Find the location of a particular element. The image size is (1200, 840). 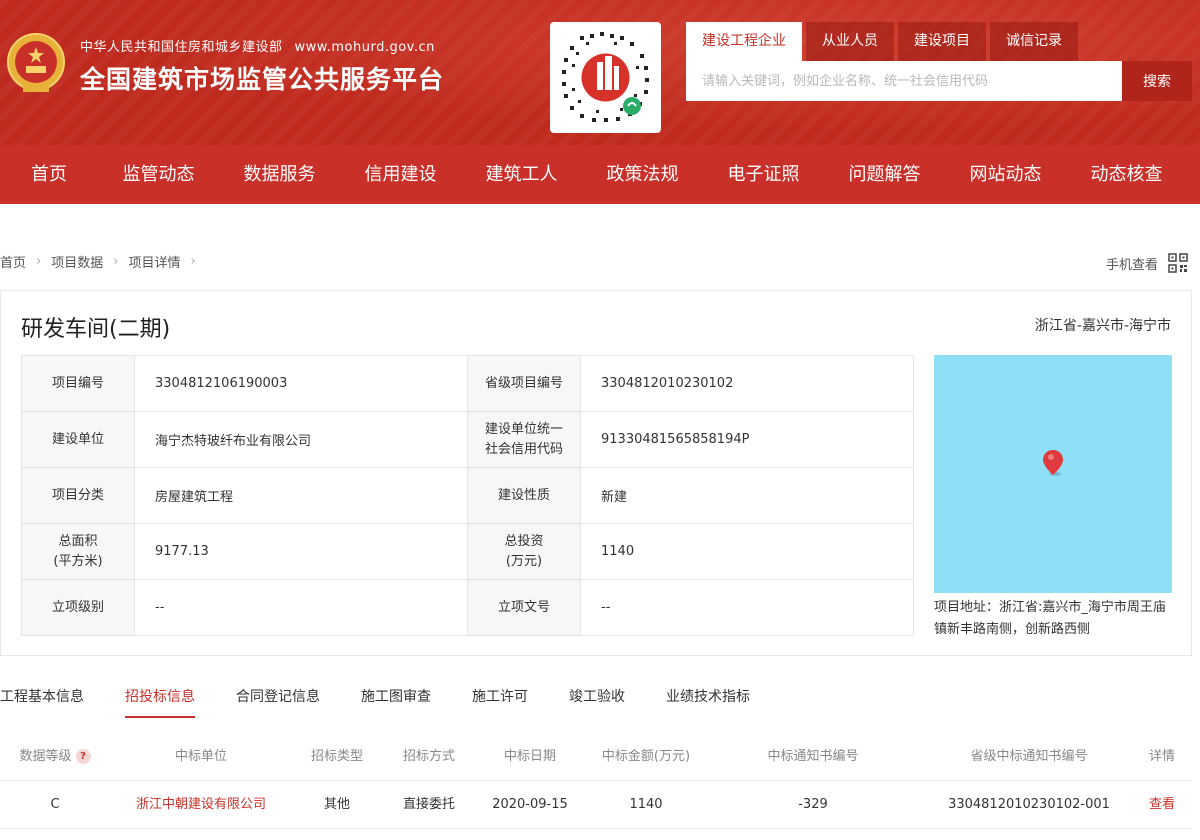

search-tab-projects: 建设项目 is located at coordinates (942, 41).